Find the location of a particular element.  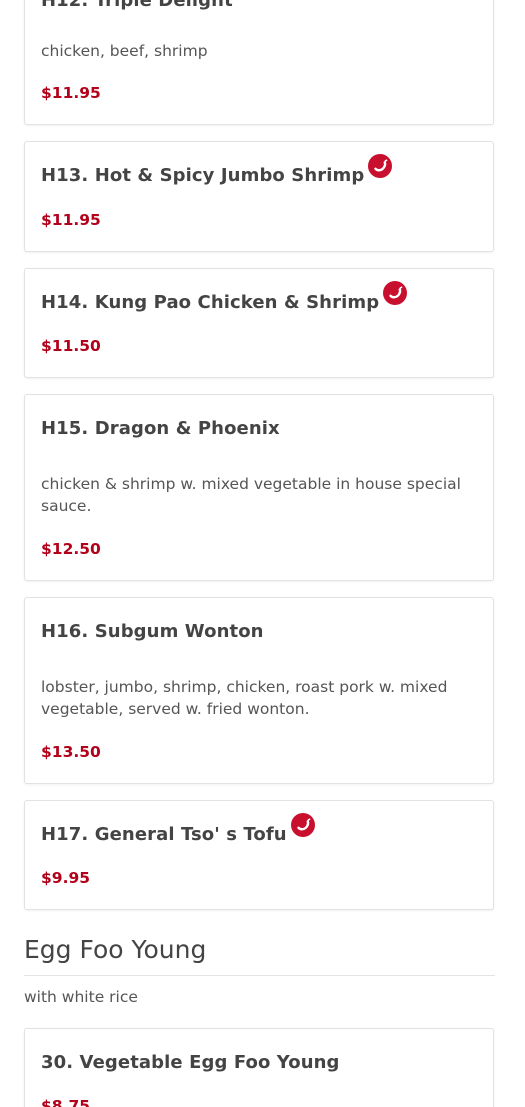

item-name: H12. Triple Delight is located at coordinates (137, 5).